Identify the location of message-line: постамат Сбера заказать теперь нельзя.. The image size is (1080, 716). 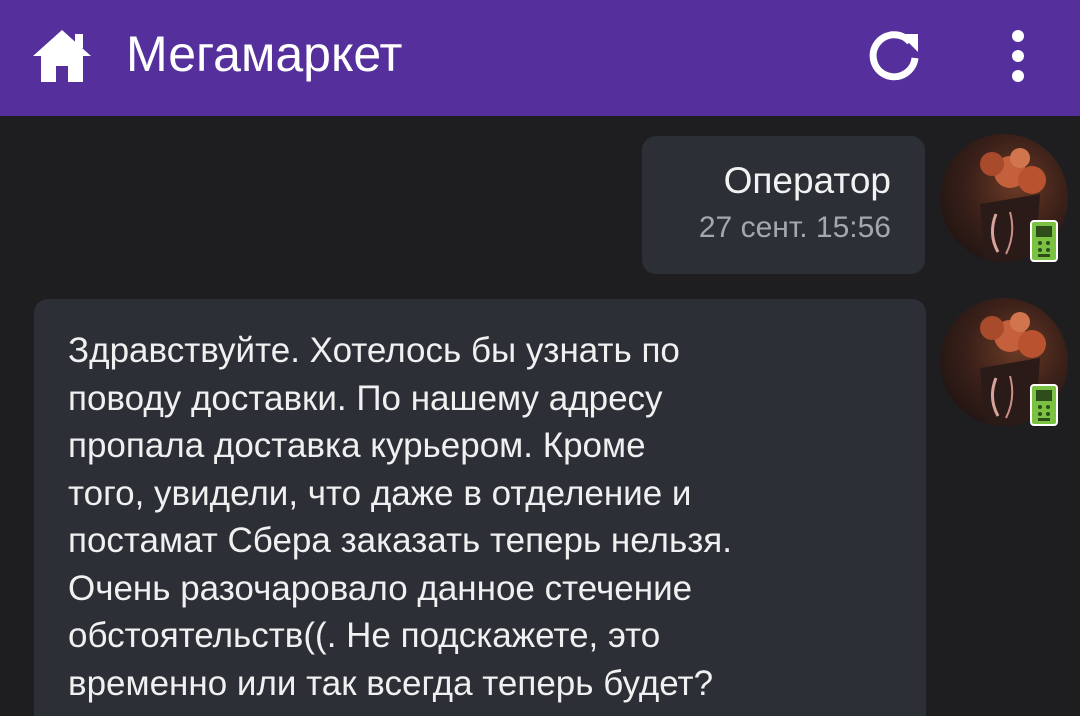
(400, 540).